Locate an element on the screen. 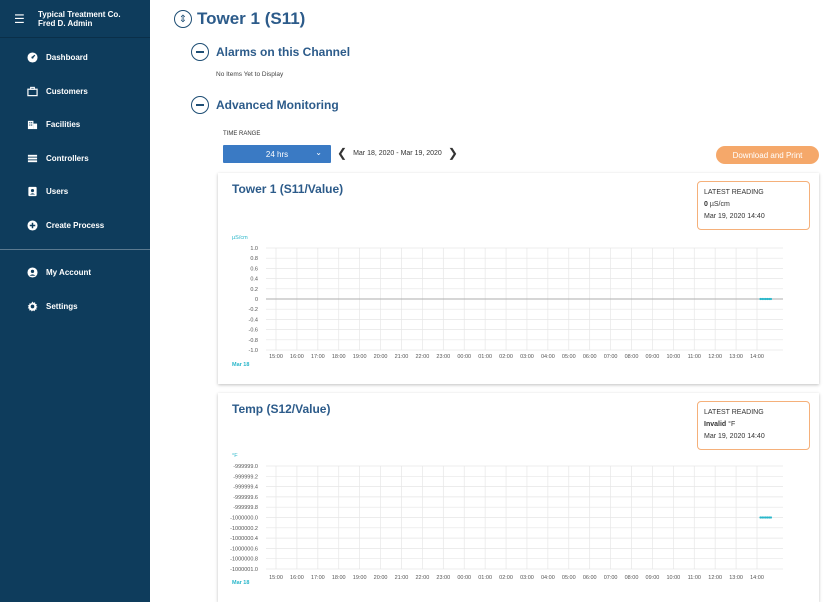  sidebar-item-customers: Customers is located at coordinates (75, 92).